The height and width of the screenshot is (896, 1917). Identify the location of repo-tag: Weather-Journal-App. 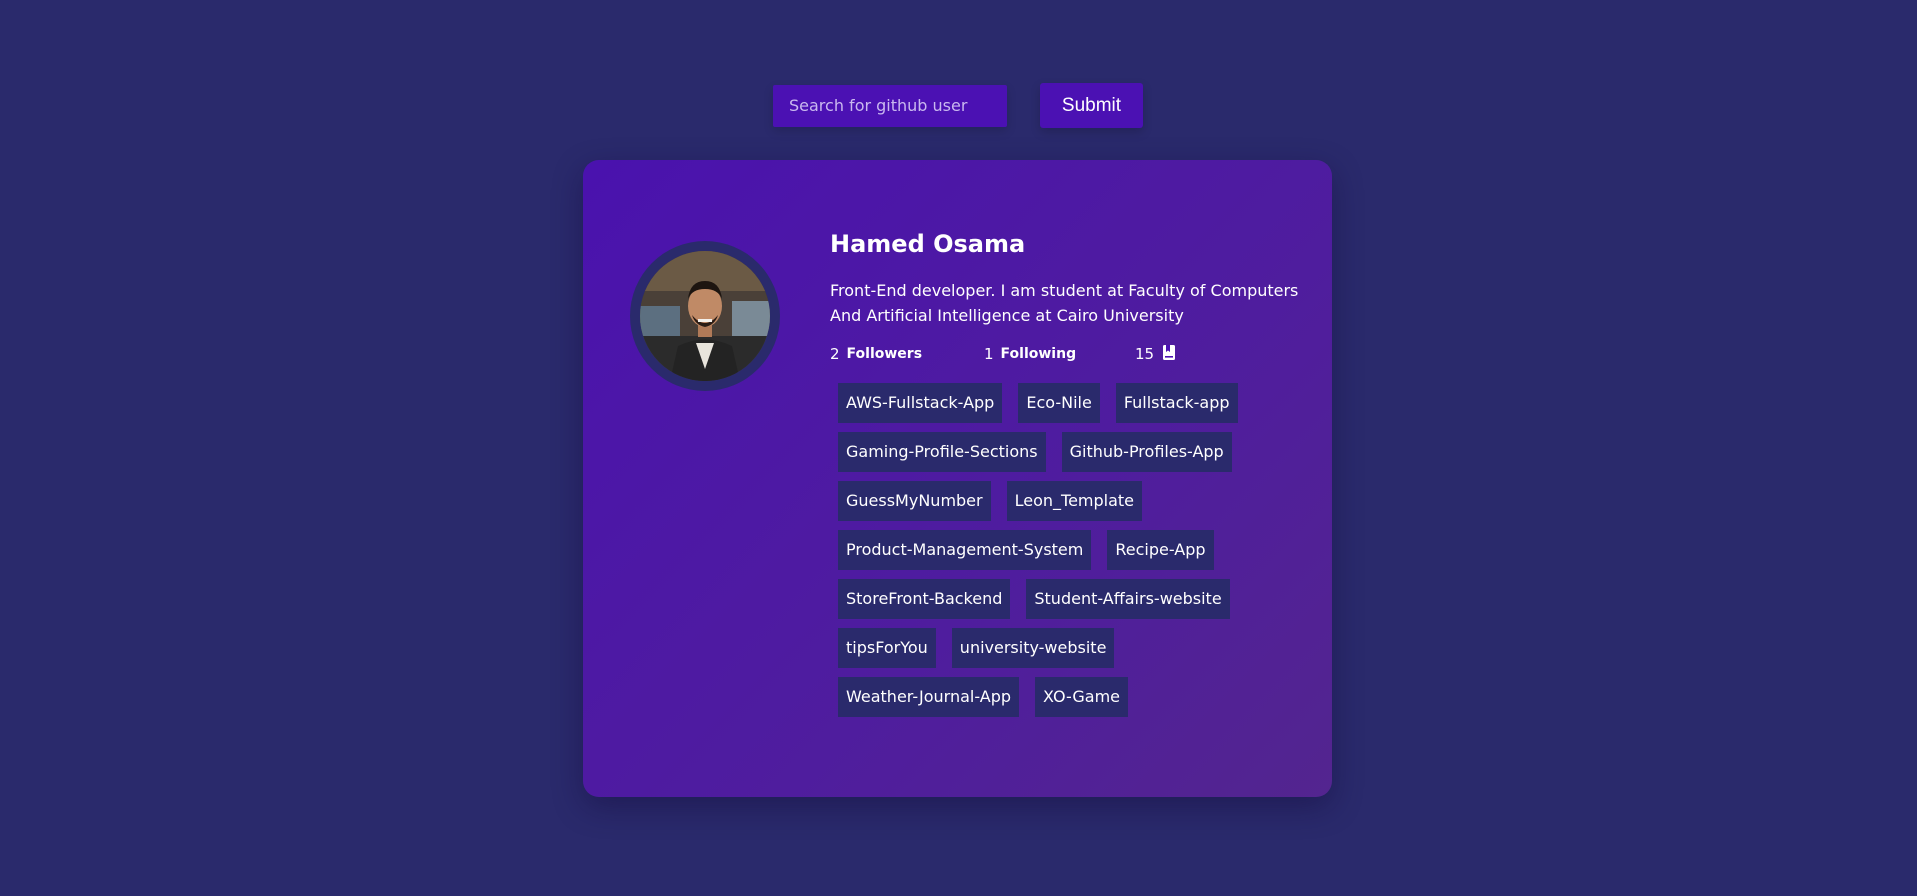
(929, 697).